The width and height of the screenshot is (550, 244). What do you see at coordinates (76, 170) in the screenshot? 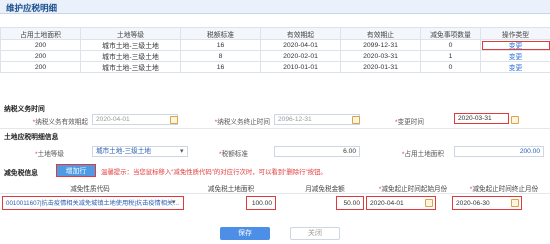
I see `add-row-button: 增加行` at bounding box center [76, 170].